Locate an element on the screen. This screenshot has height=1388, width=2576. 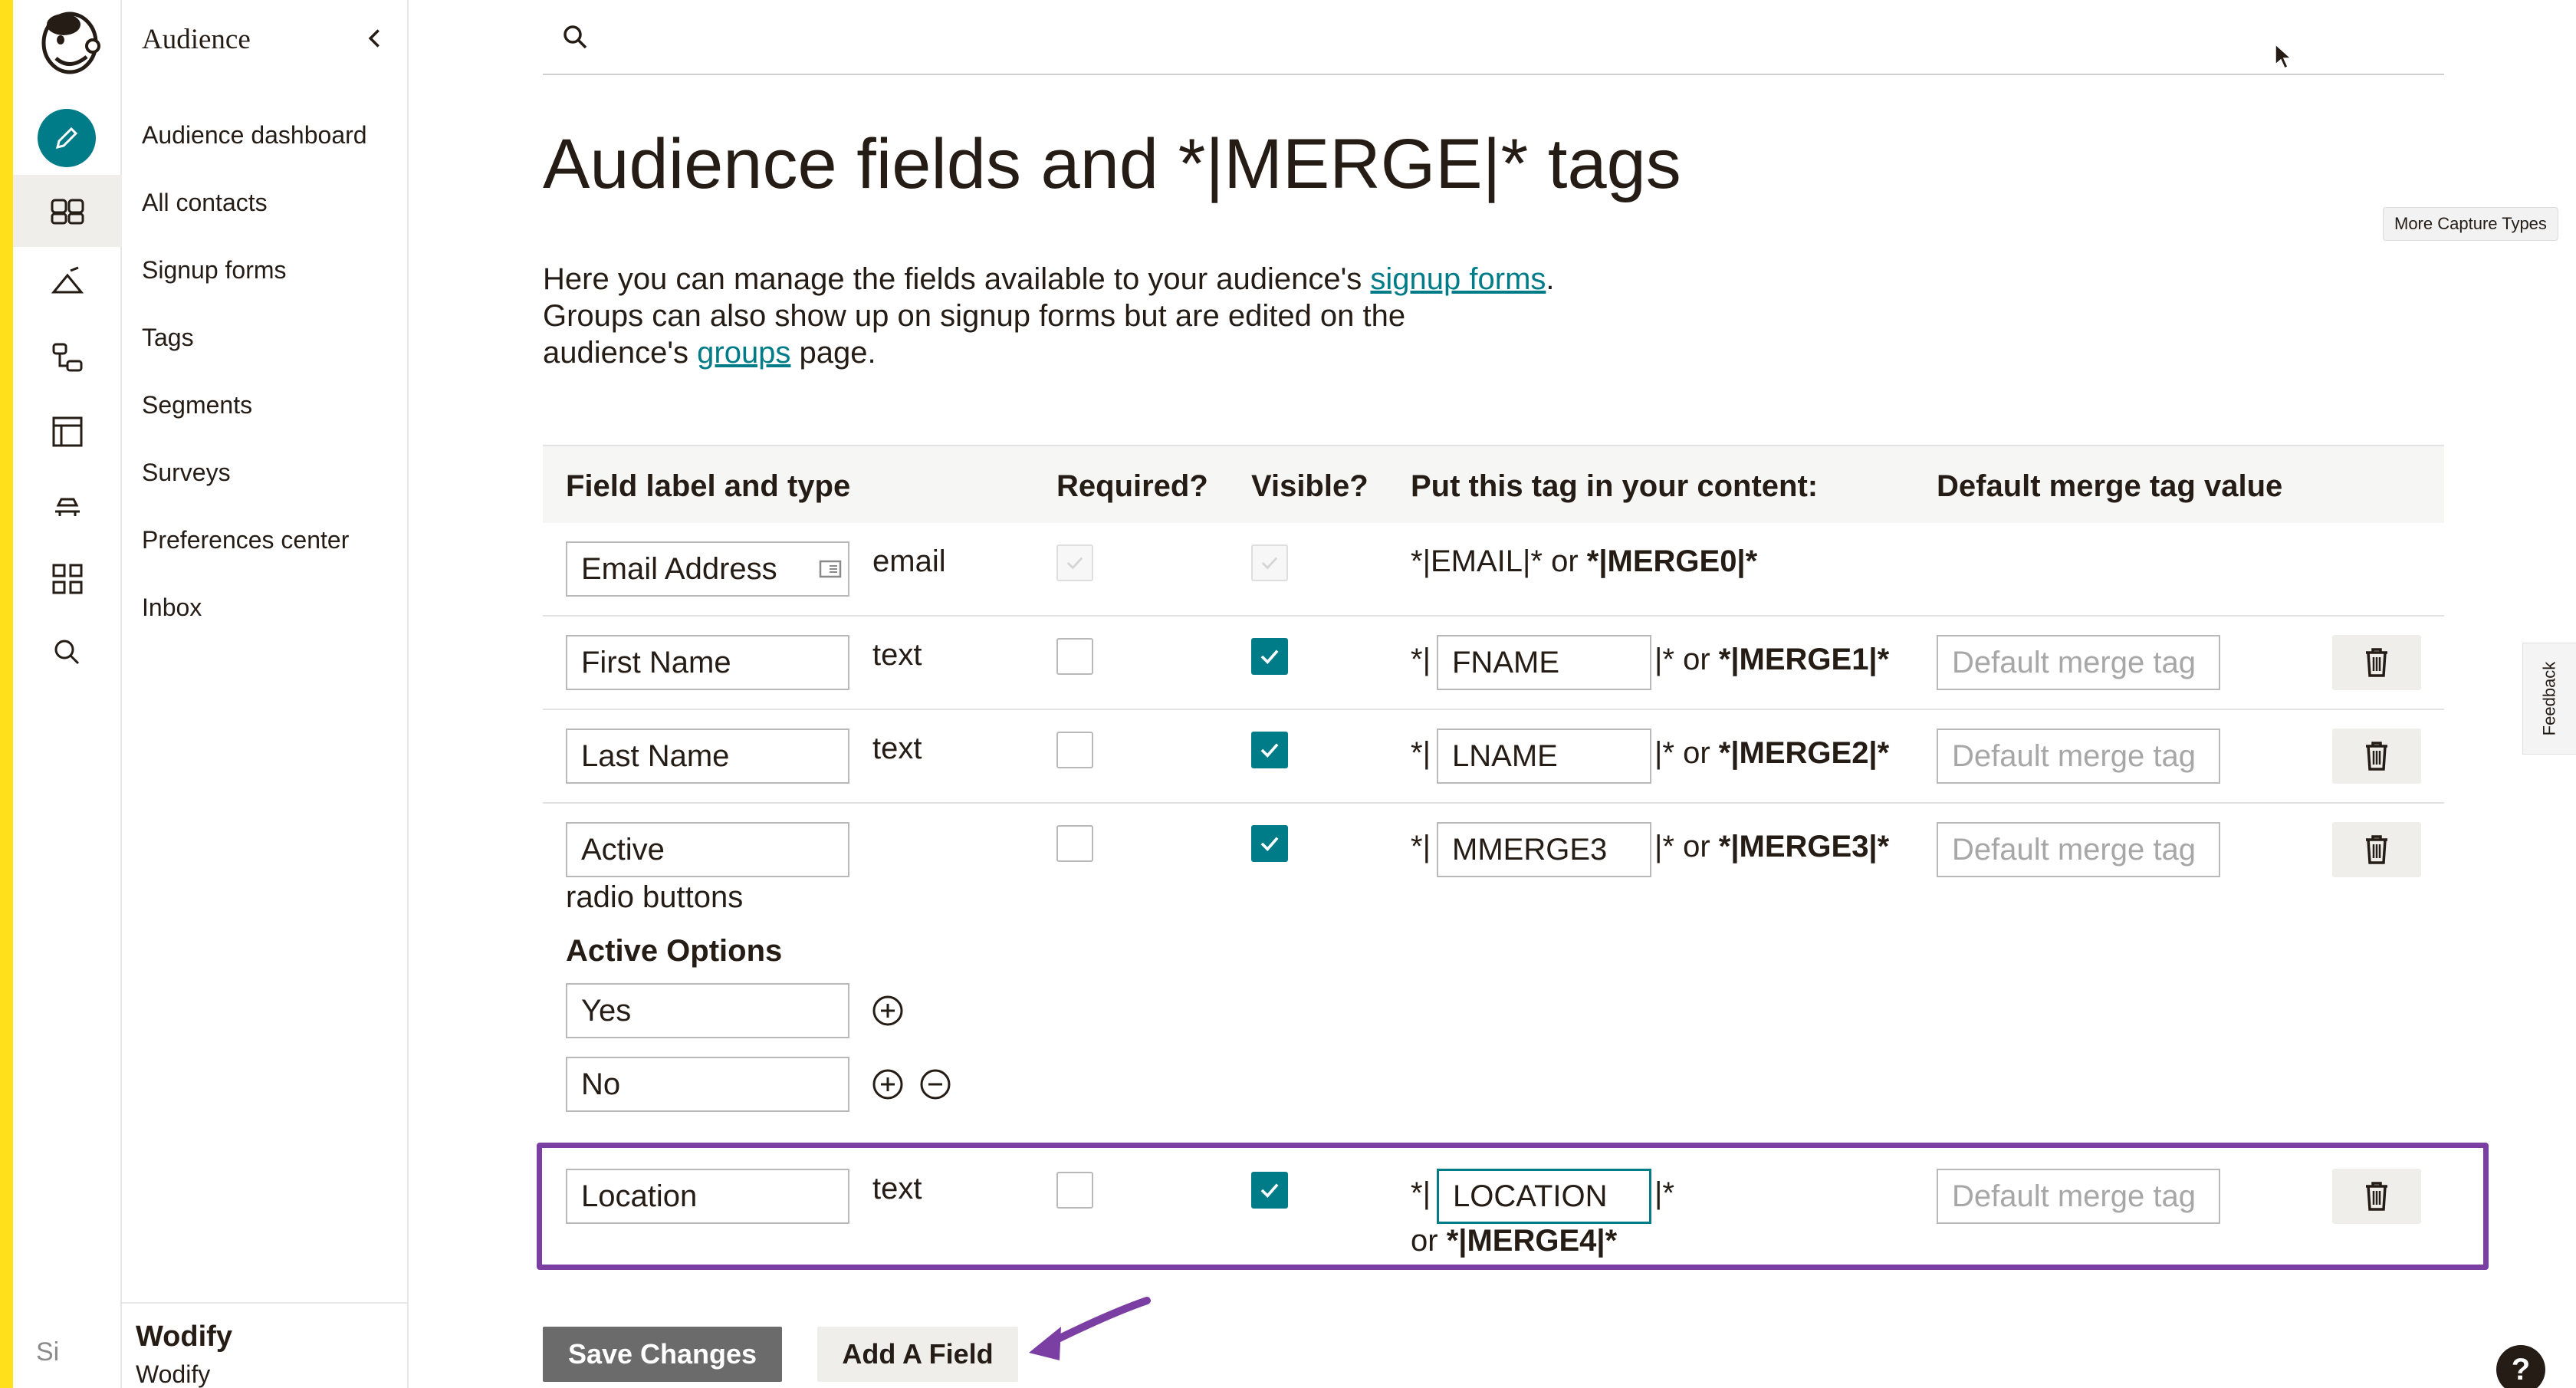
required-checkbox-active is located at coordinates (1074, 843).